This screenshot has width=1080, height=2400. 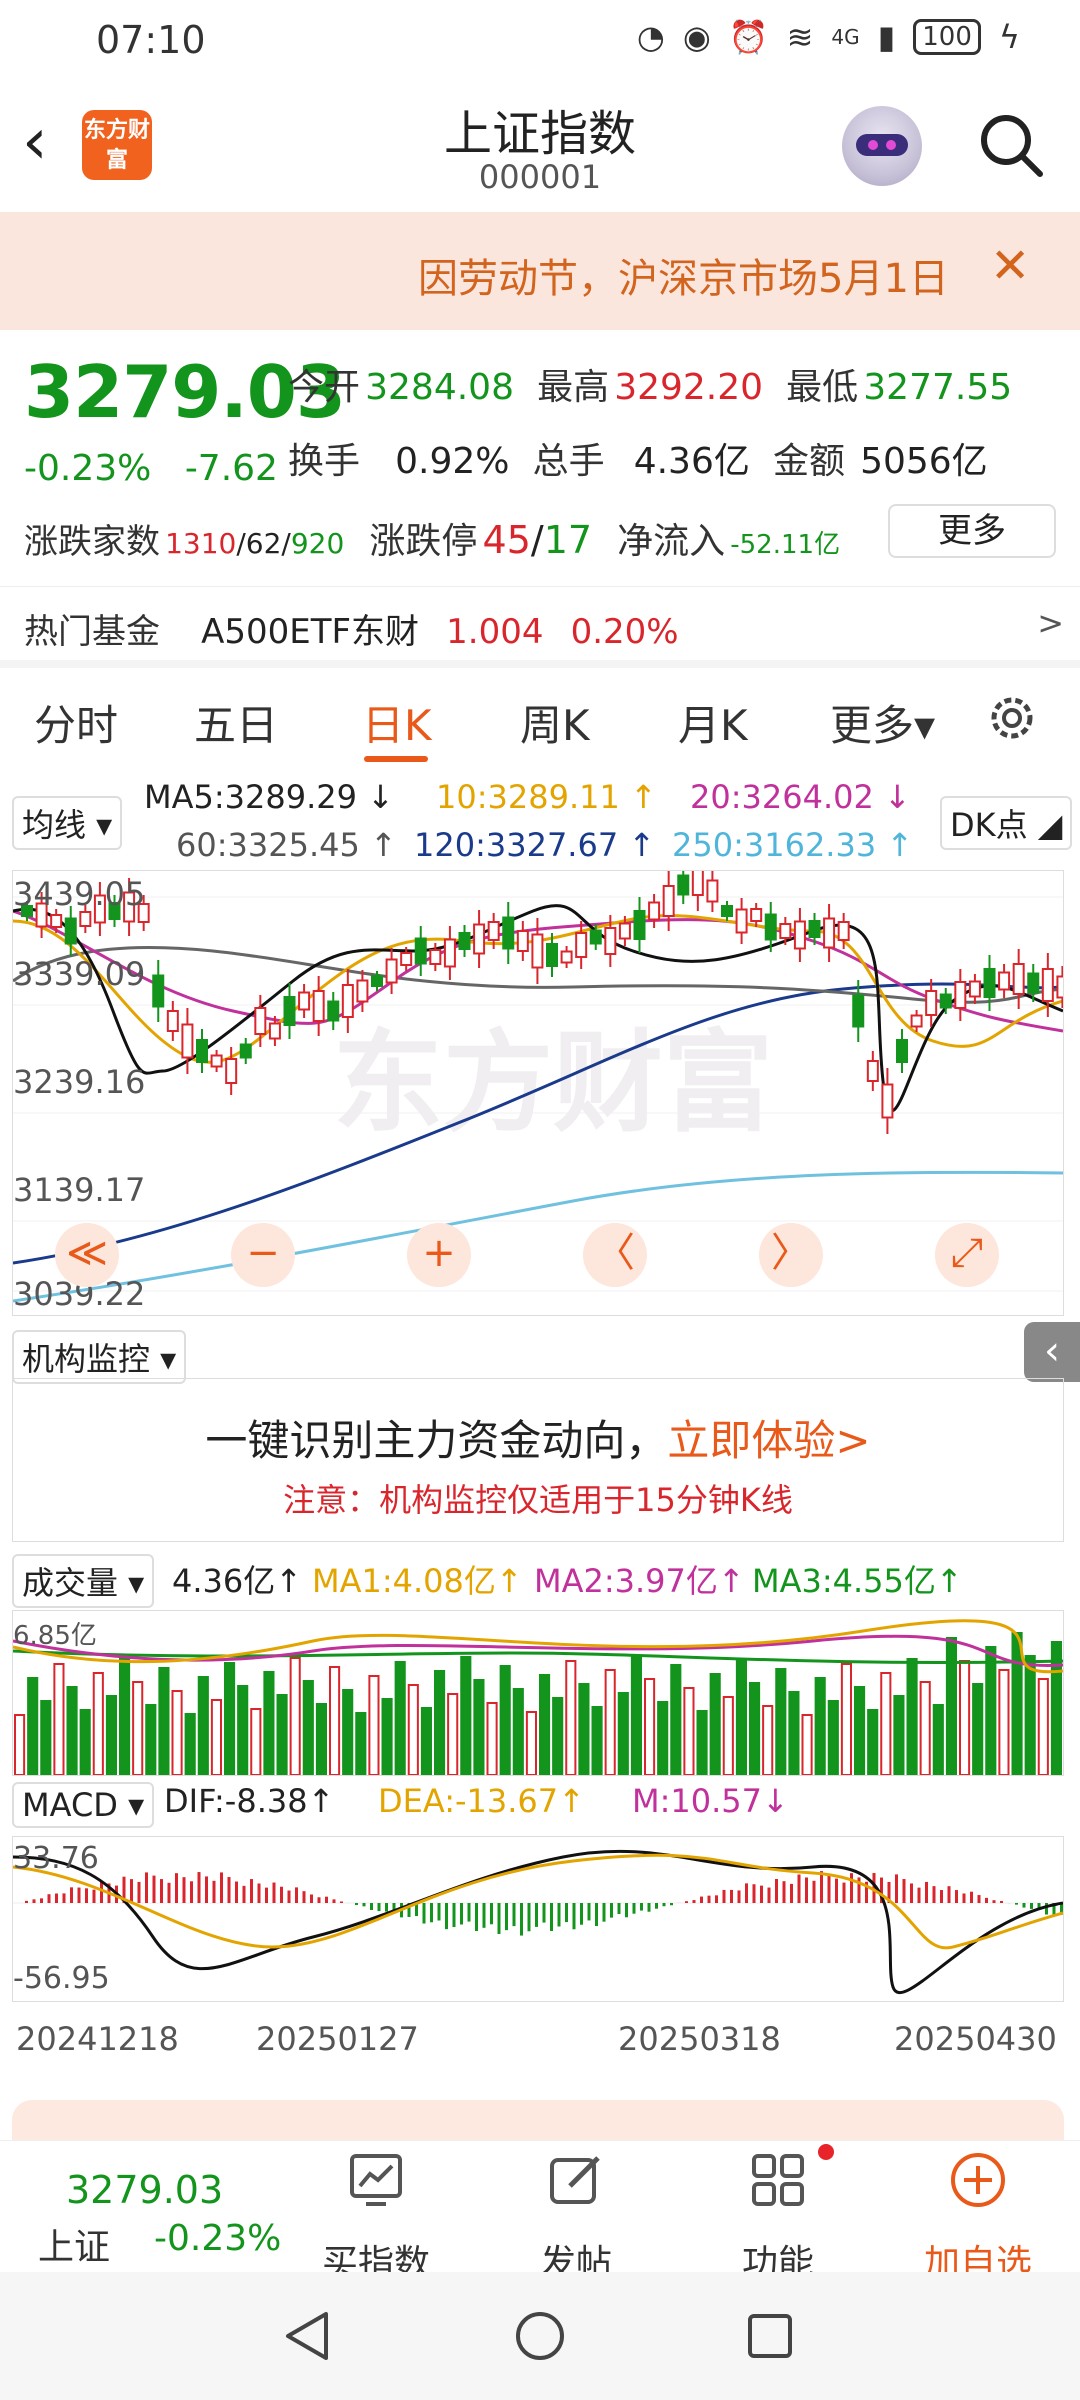 What do you see at coordinates (83, 1805) in the screenshot?
I see `macd-selector: MACD ▾` at bounding box center [83, 1805].